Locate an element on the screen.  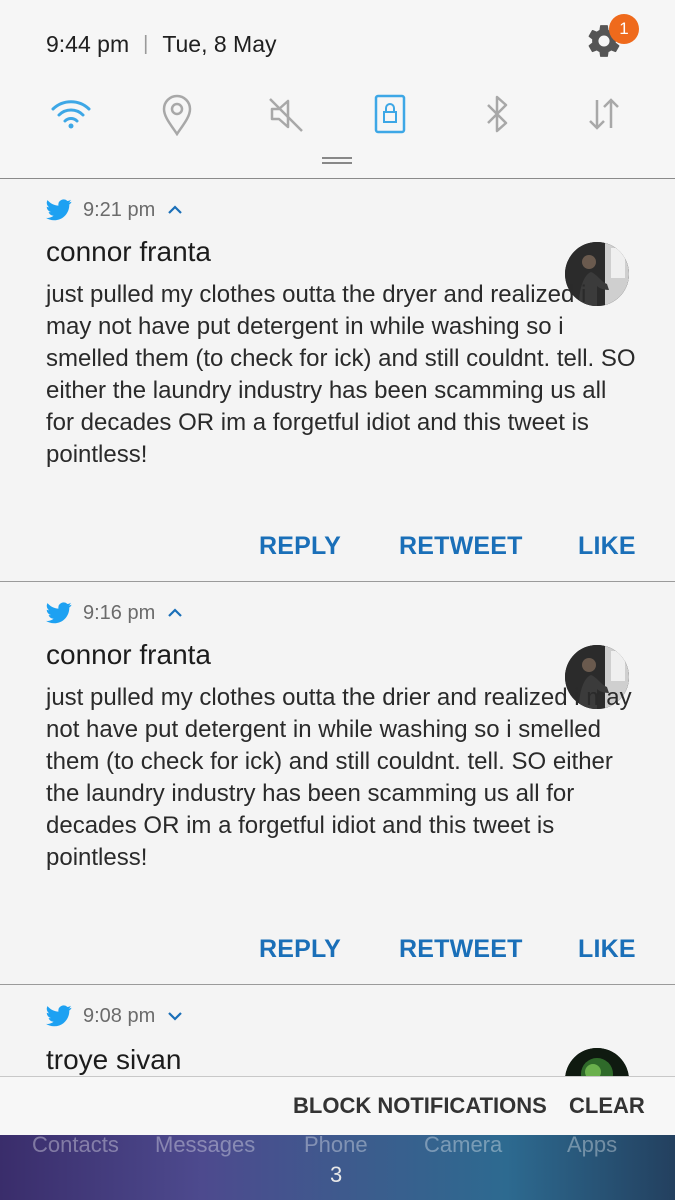
drag-handle is located at coordinates (337, 160).